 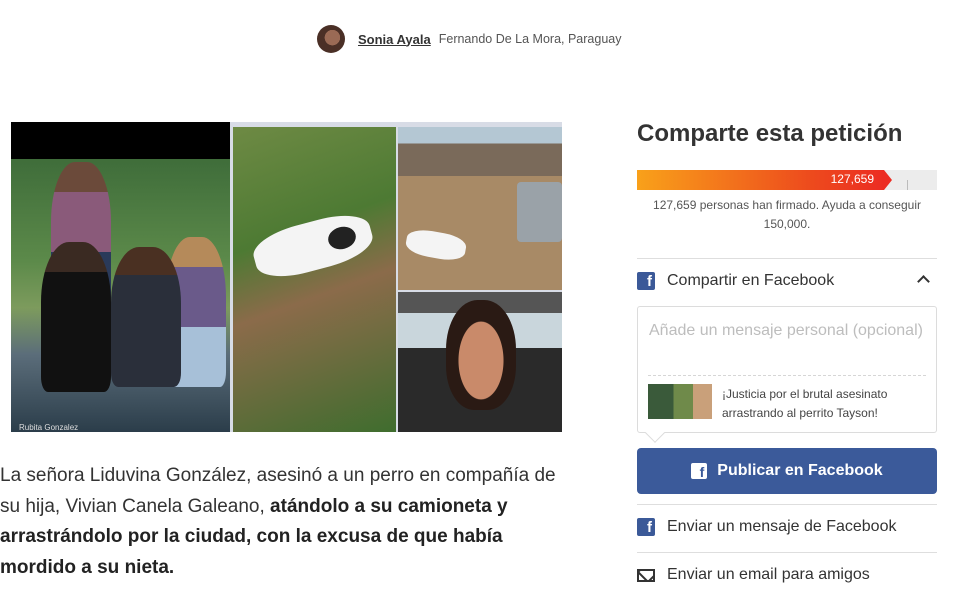 I want to click on author-name-link: Sonia Ayala, so click(x=394, y=39).